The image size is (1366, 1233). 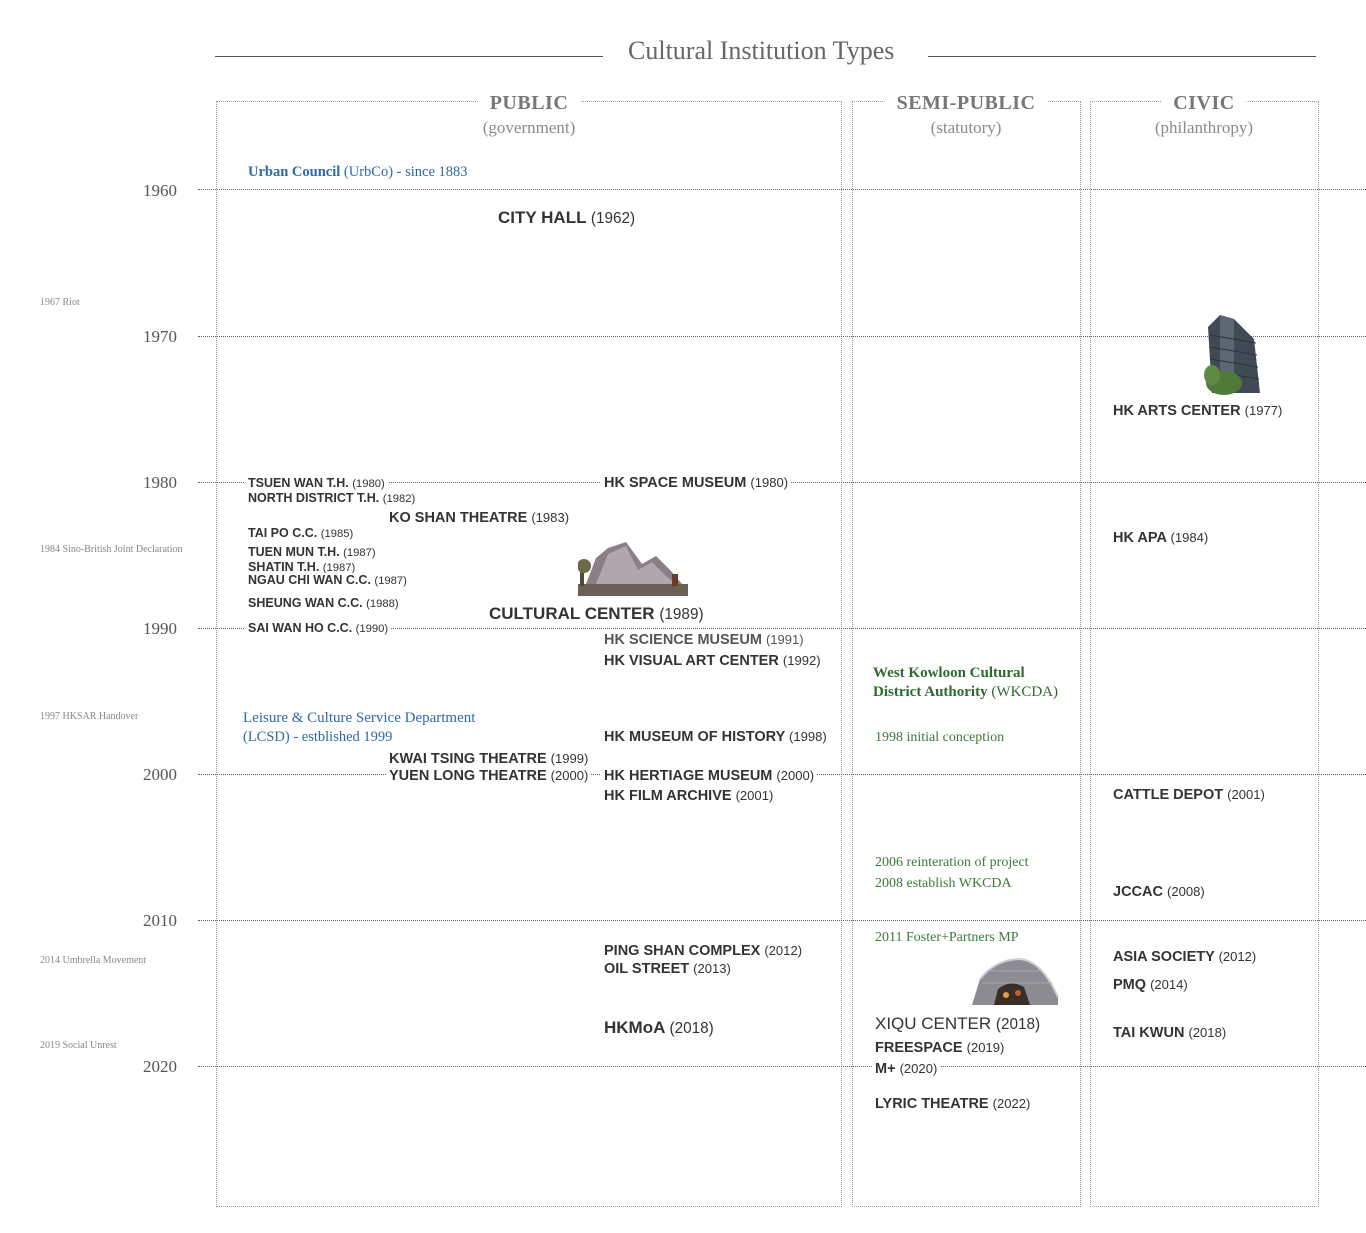 I want to click on institution-cultural-center: CULTURAL CENTER (1989), so click(x=596, y=614).